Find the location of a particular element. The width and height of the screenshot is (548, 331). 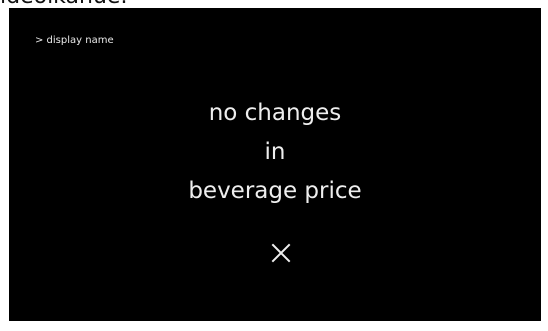

breadcrumb: > display name is located at coordinates (74, 40).